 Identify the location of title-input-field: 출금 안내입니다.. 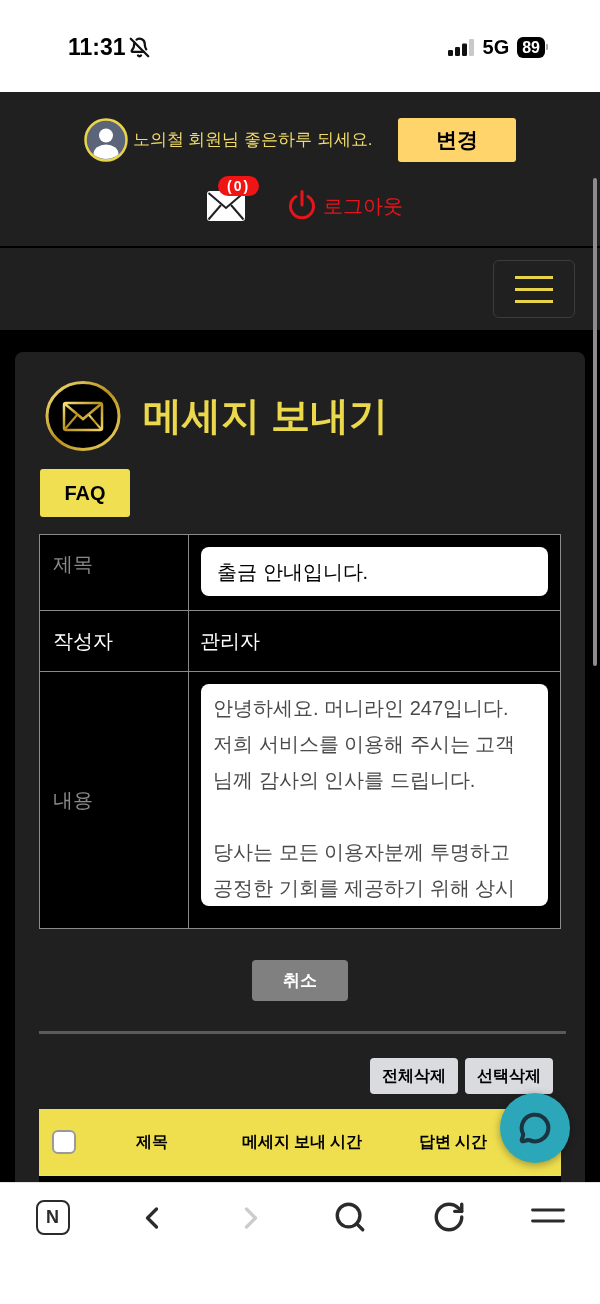
(374, 571).